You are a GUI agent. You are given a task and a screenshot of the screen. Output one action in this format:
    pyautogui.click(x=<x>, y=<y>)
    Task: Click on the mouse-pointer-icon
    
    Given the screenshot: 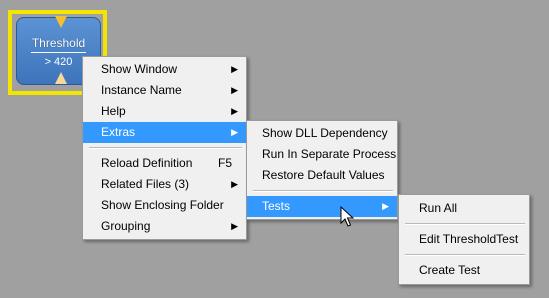 What is the action you would take?
    pyautogui.click(x=347, y=216)
    